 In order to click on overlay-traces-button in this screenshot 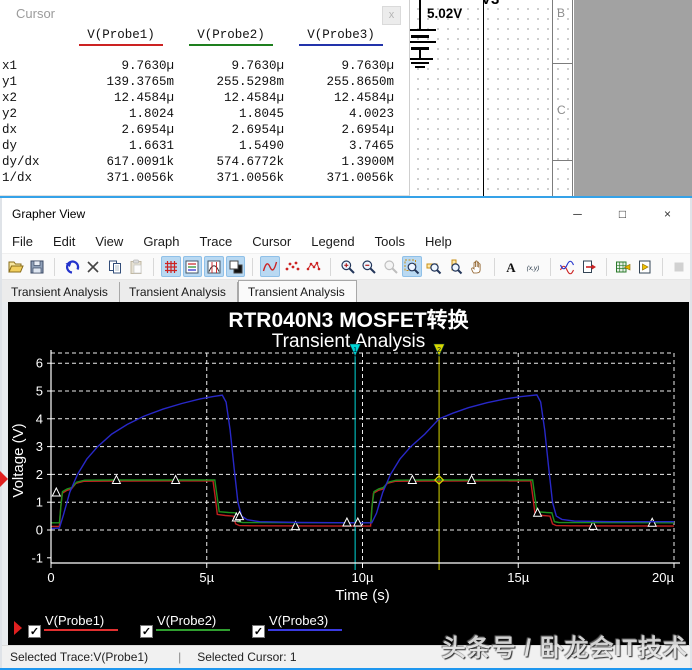, I will do `click(568, 266)`.